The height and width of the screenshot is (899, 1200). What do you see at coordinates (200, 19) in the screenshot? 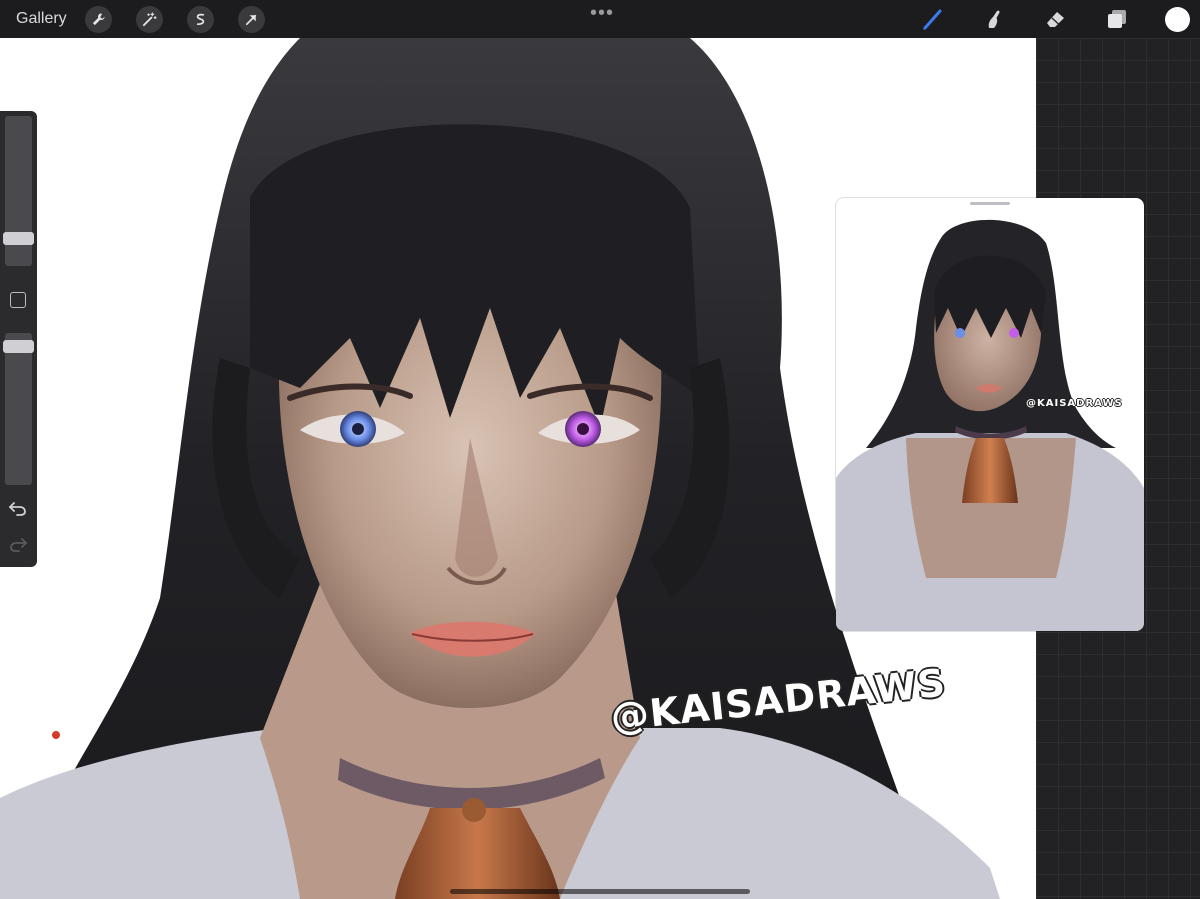
I see `selection-icon` at bounding box center [200, 19].